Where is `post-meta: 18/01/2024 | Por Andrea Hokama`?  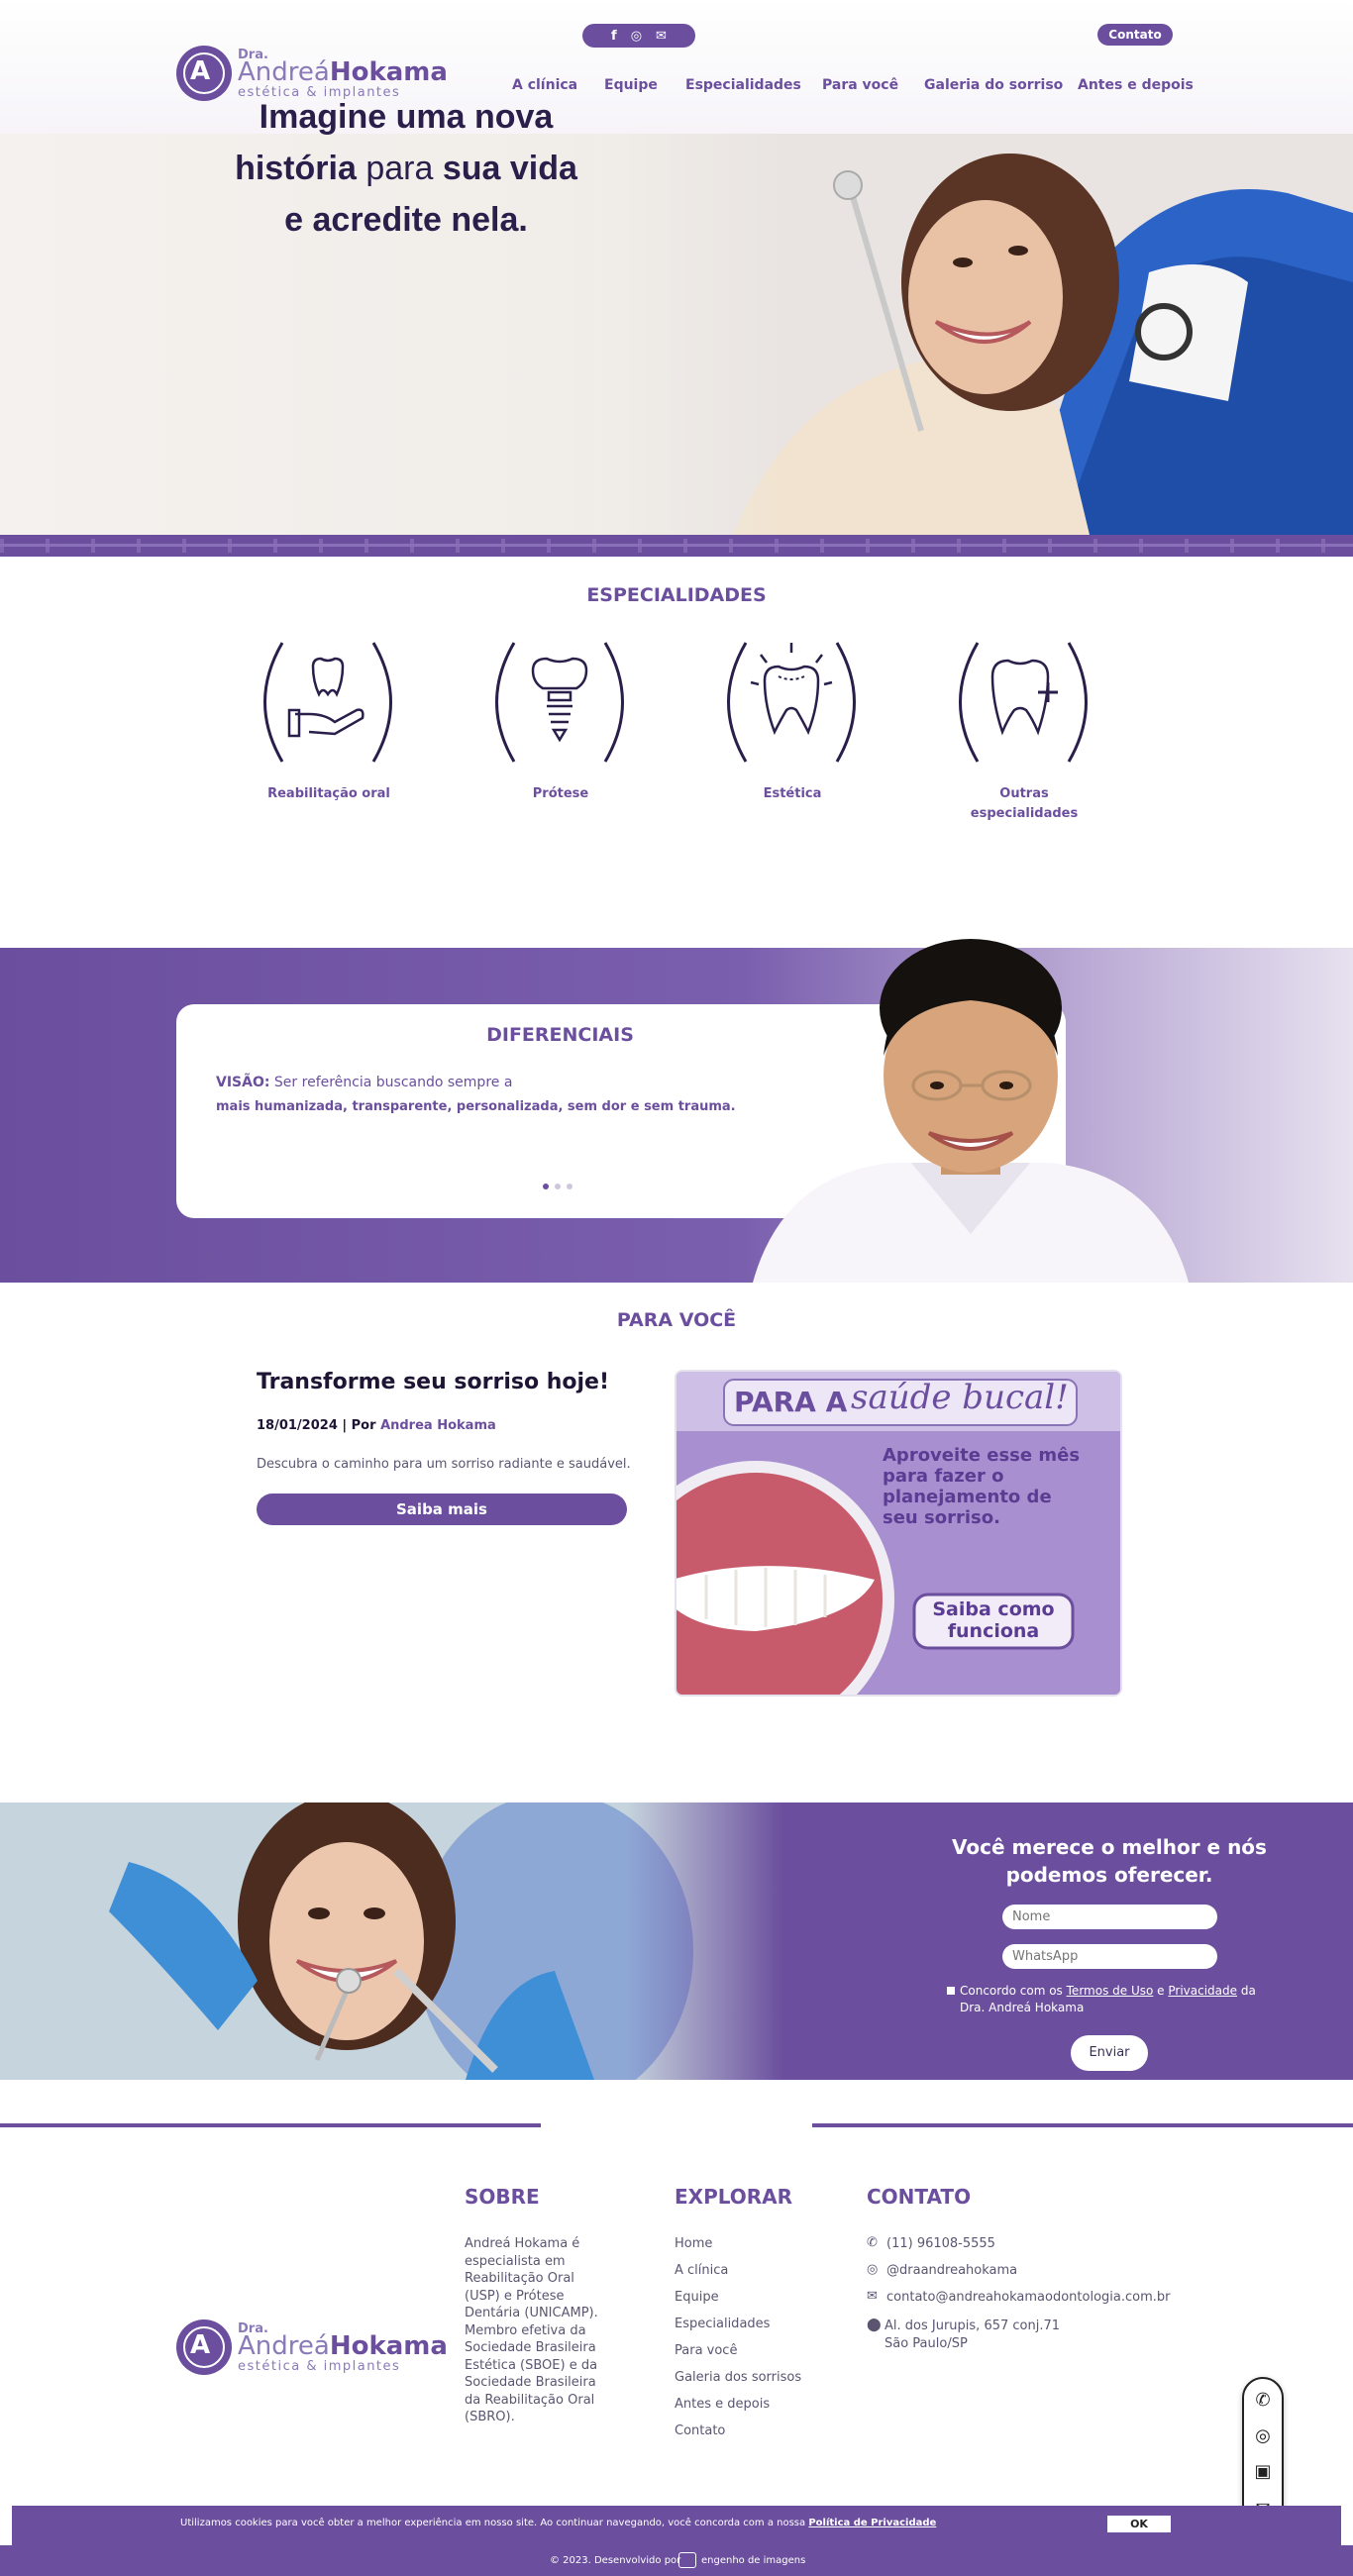 post-meta: 18/01/2024 | Por Andrea Hokama is located at coordinates (376, 1425).